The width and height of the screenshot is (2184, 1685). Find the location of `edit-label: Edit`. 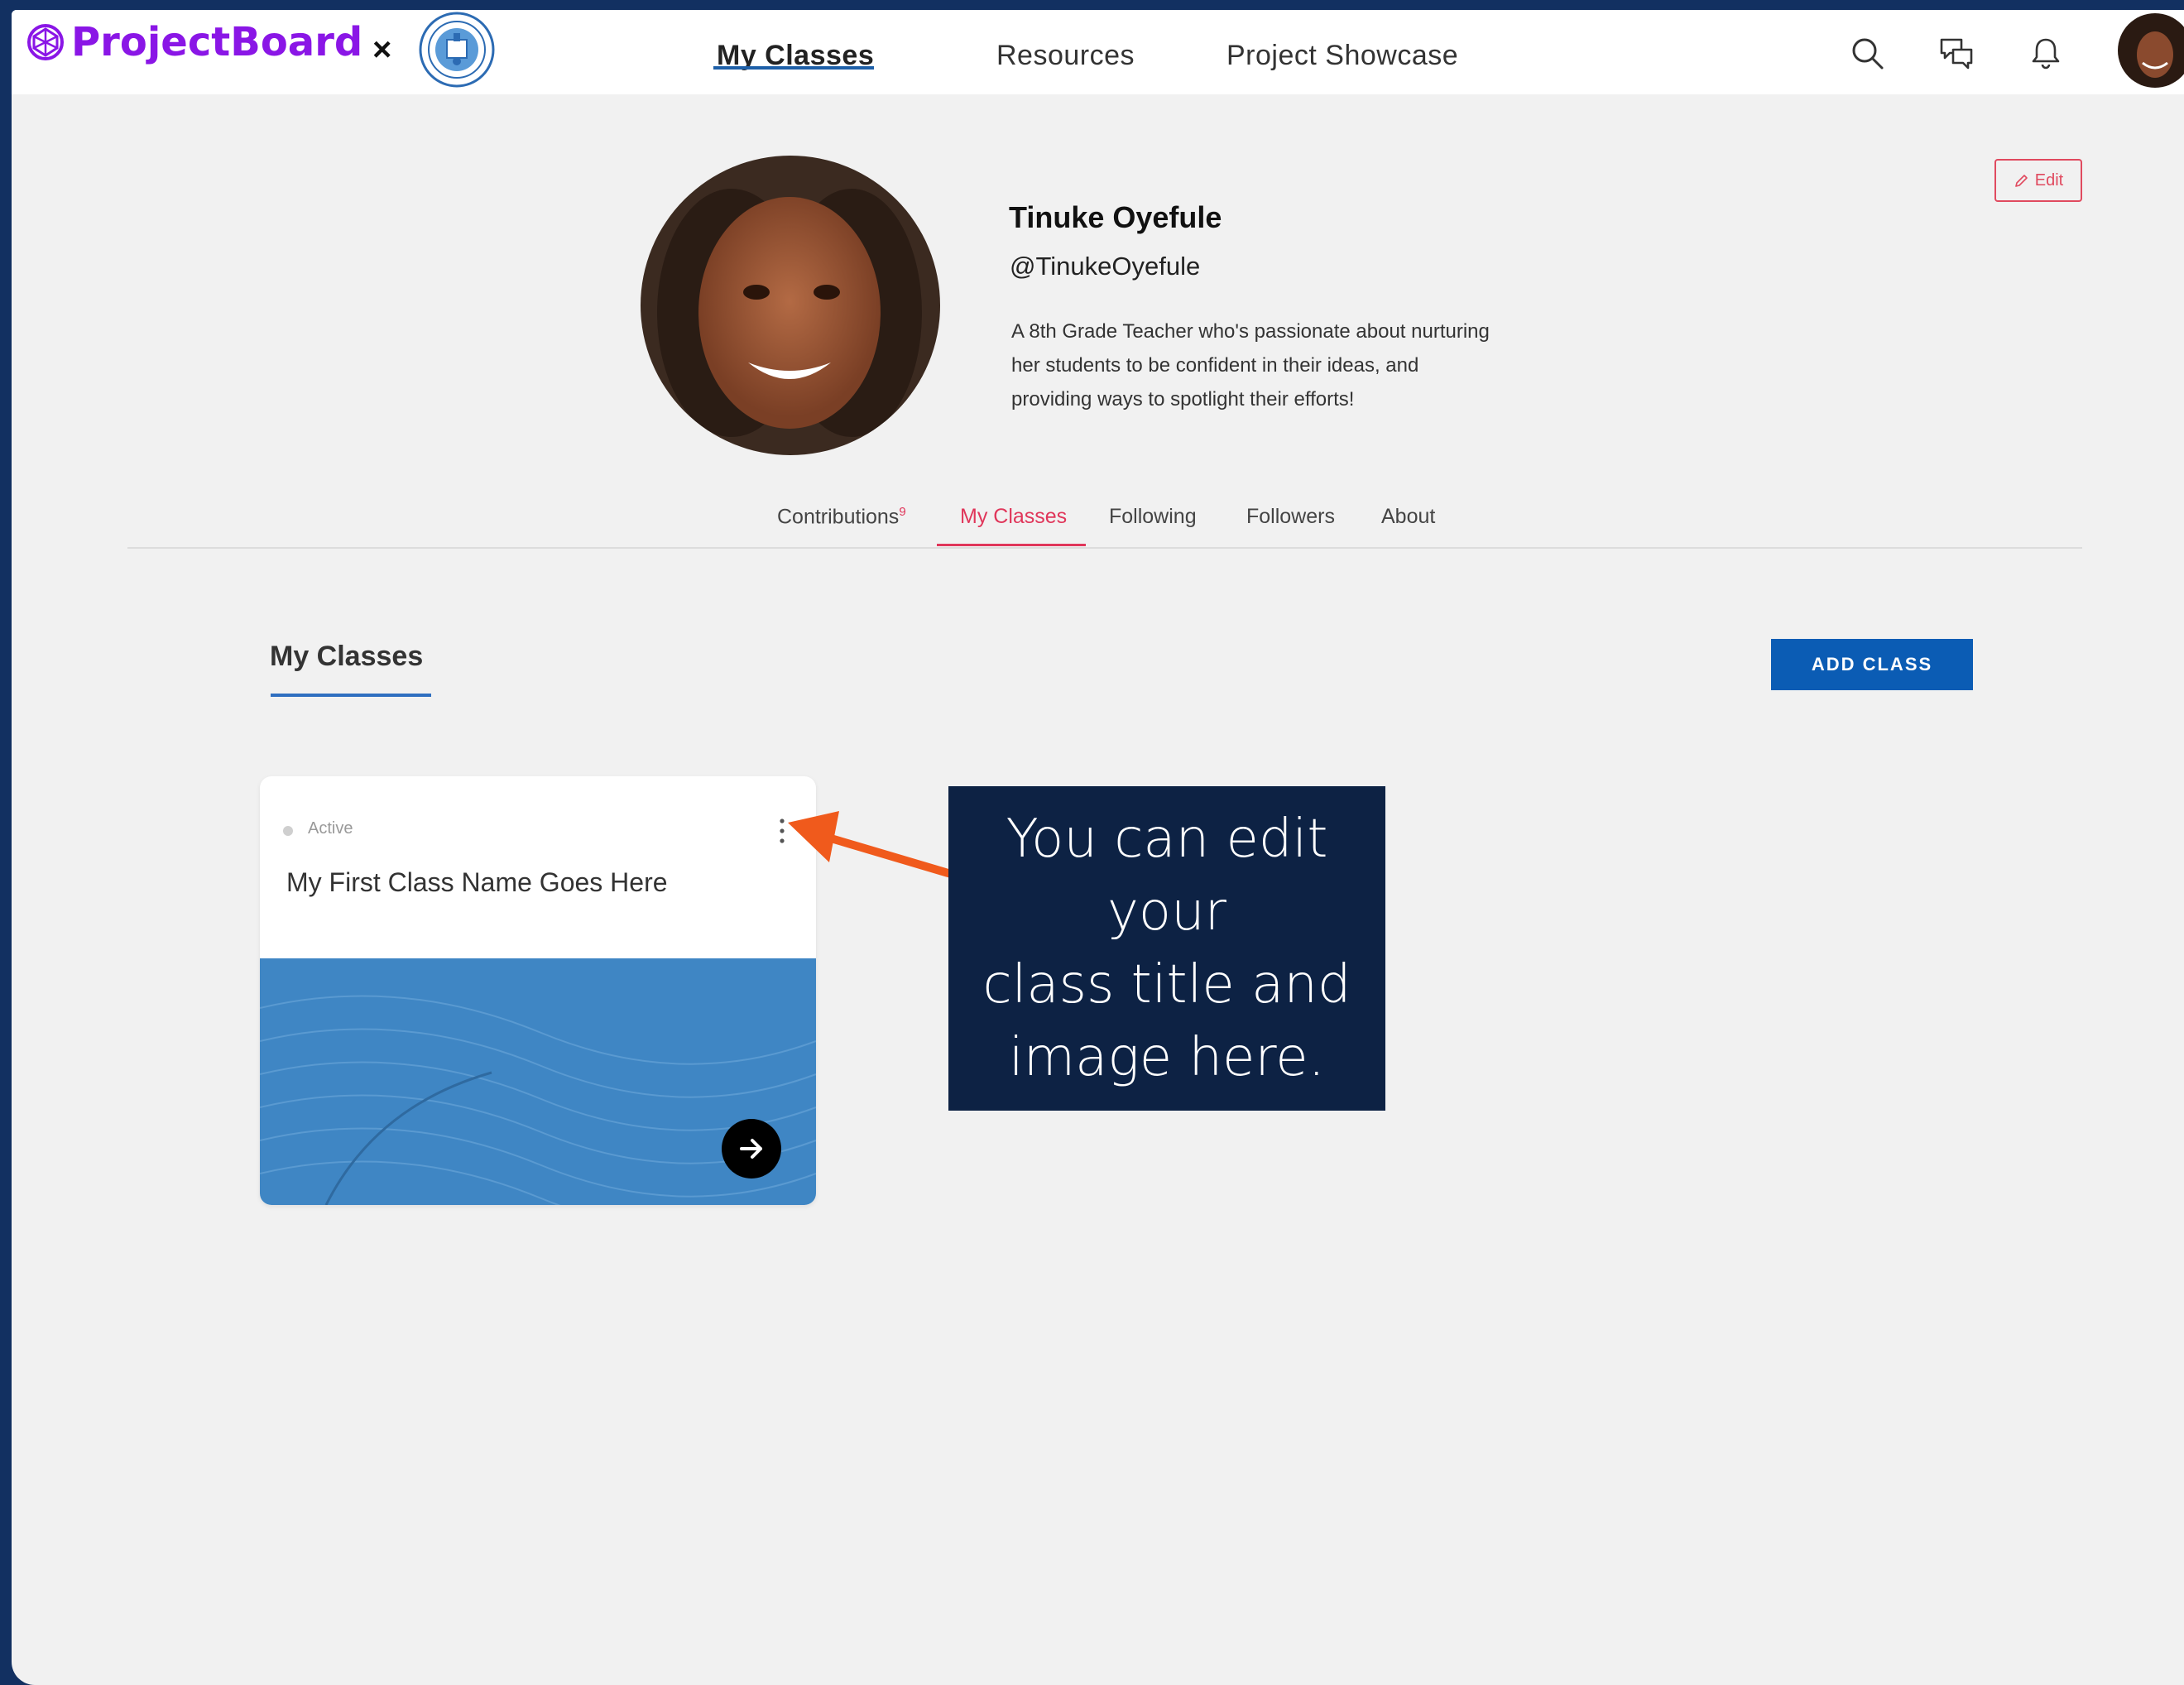

edit-label: Edit is located at coordinates (2049, 180).